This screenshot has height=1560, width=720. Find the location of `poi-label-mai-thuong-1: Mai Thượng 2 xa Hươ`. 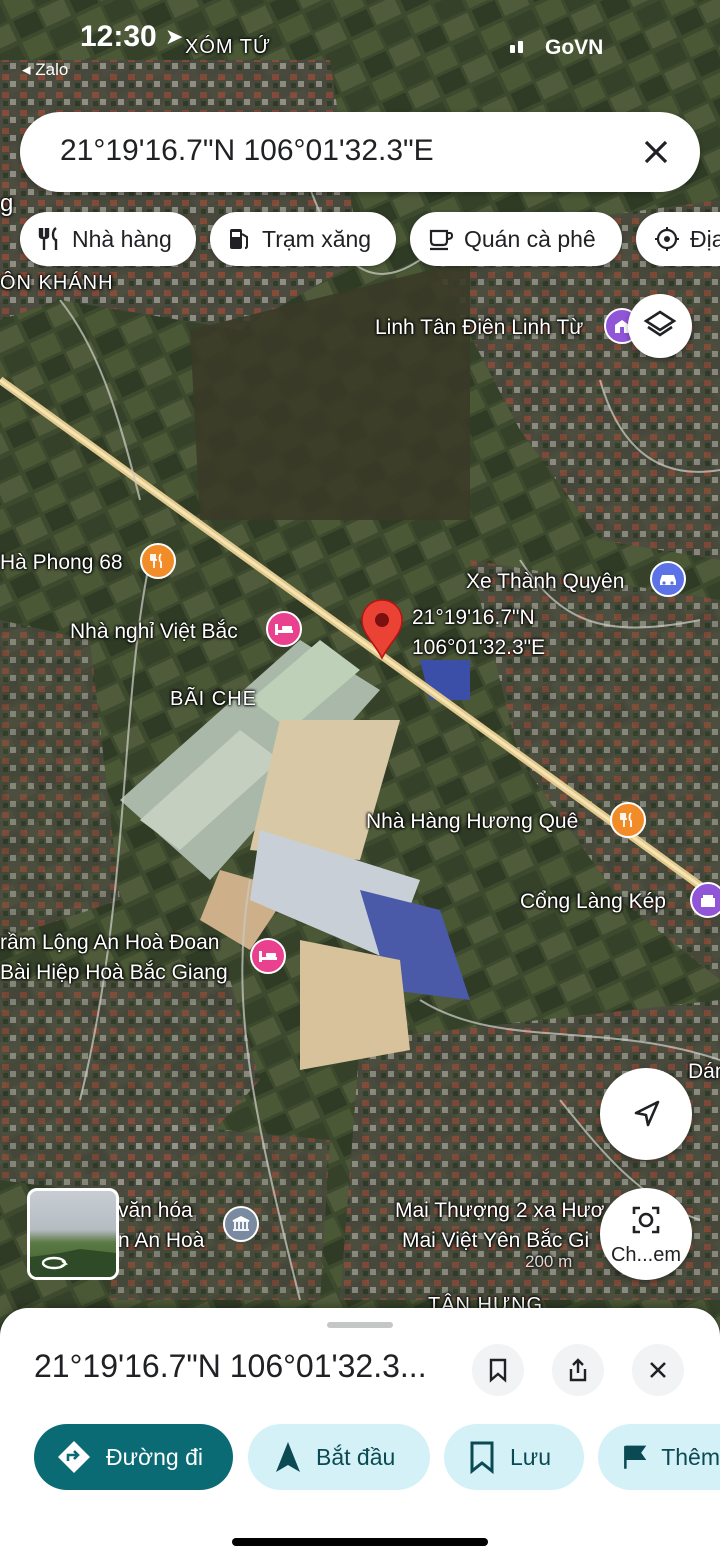

poi-label-mai-thuong-1: Mai Thượng 2 xa Hươ is located at coordinates (499, 1211).